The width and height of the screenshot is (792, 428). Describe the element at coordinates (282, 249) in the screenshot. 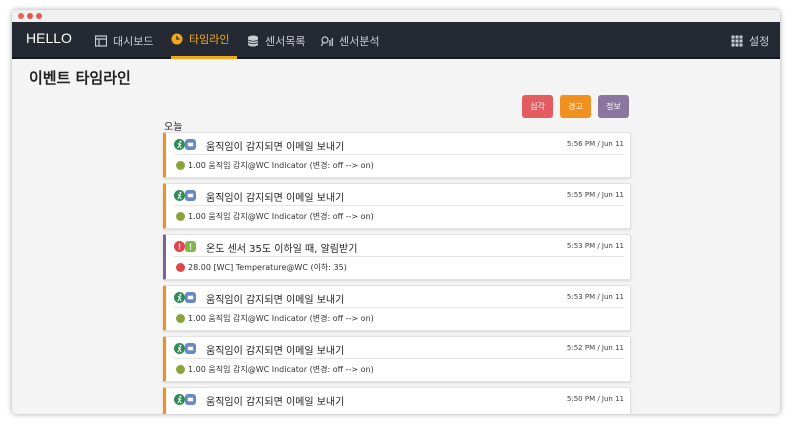

I see `event-title: 온도 센서 35도 이하일 때, 알림받기` at that location.